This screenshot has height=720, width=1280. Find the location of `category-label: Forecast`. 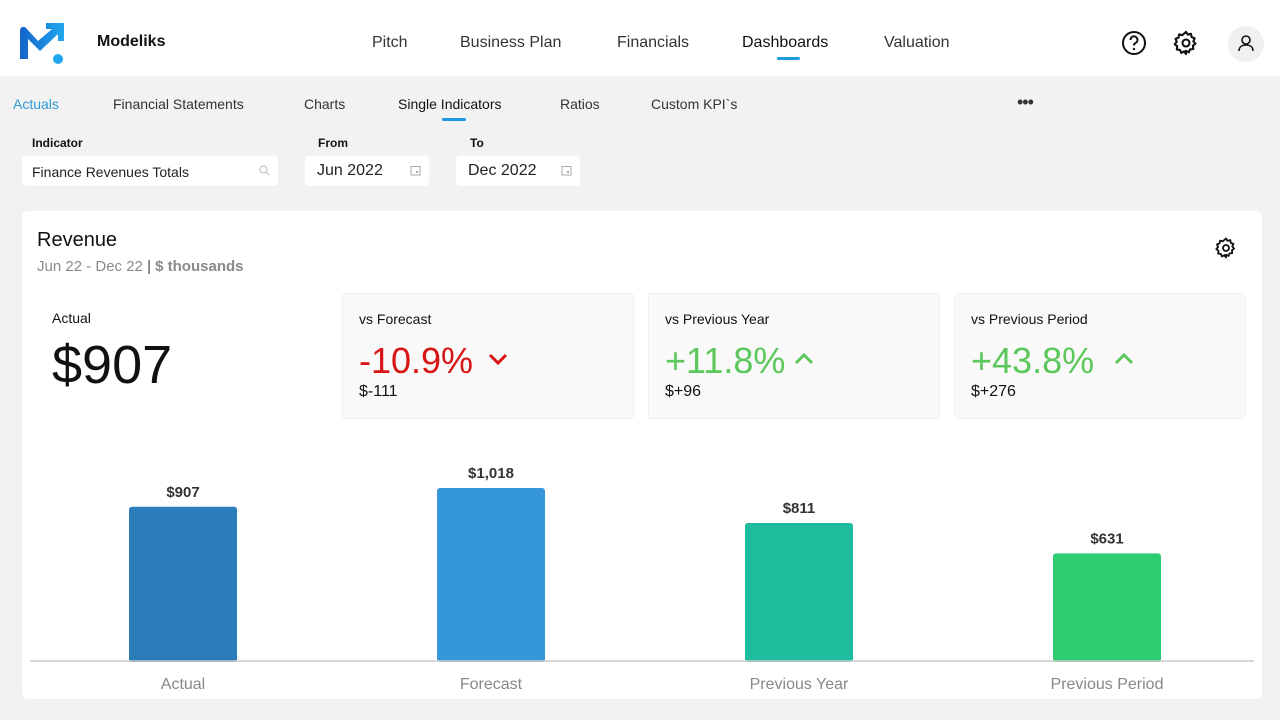

category-label: Forecast is located at coordinates (491, 684).